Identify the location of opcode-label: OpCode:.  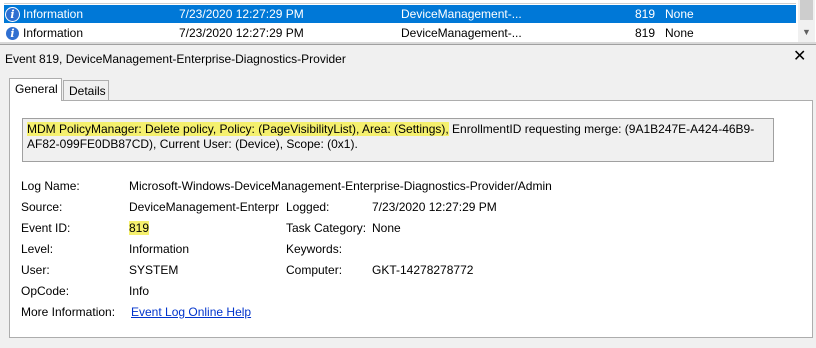
(45, 291).